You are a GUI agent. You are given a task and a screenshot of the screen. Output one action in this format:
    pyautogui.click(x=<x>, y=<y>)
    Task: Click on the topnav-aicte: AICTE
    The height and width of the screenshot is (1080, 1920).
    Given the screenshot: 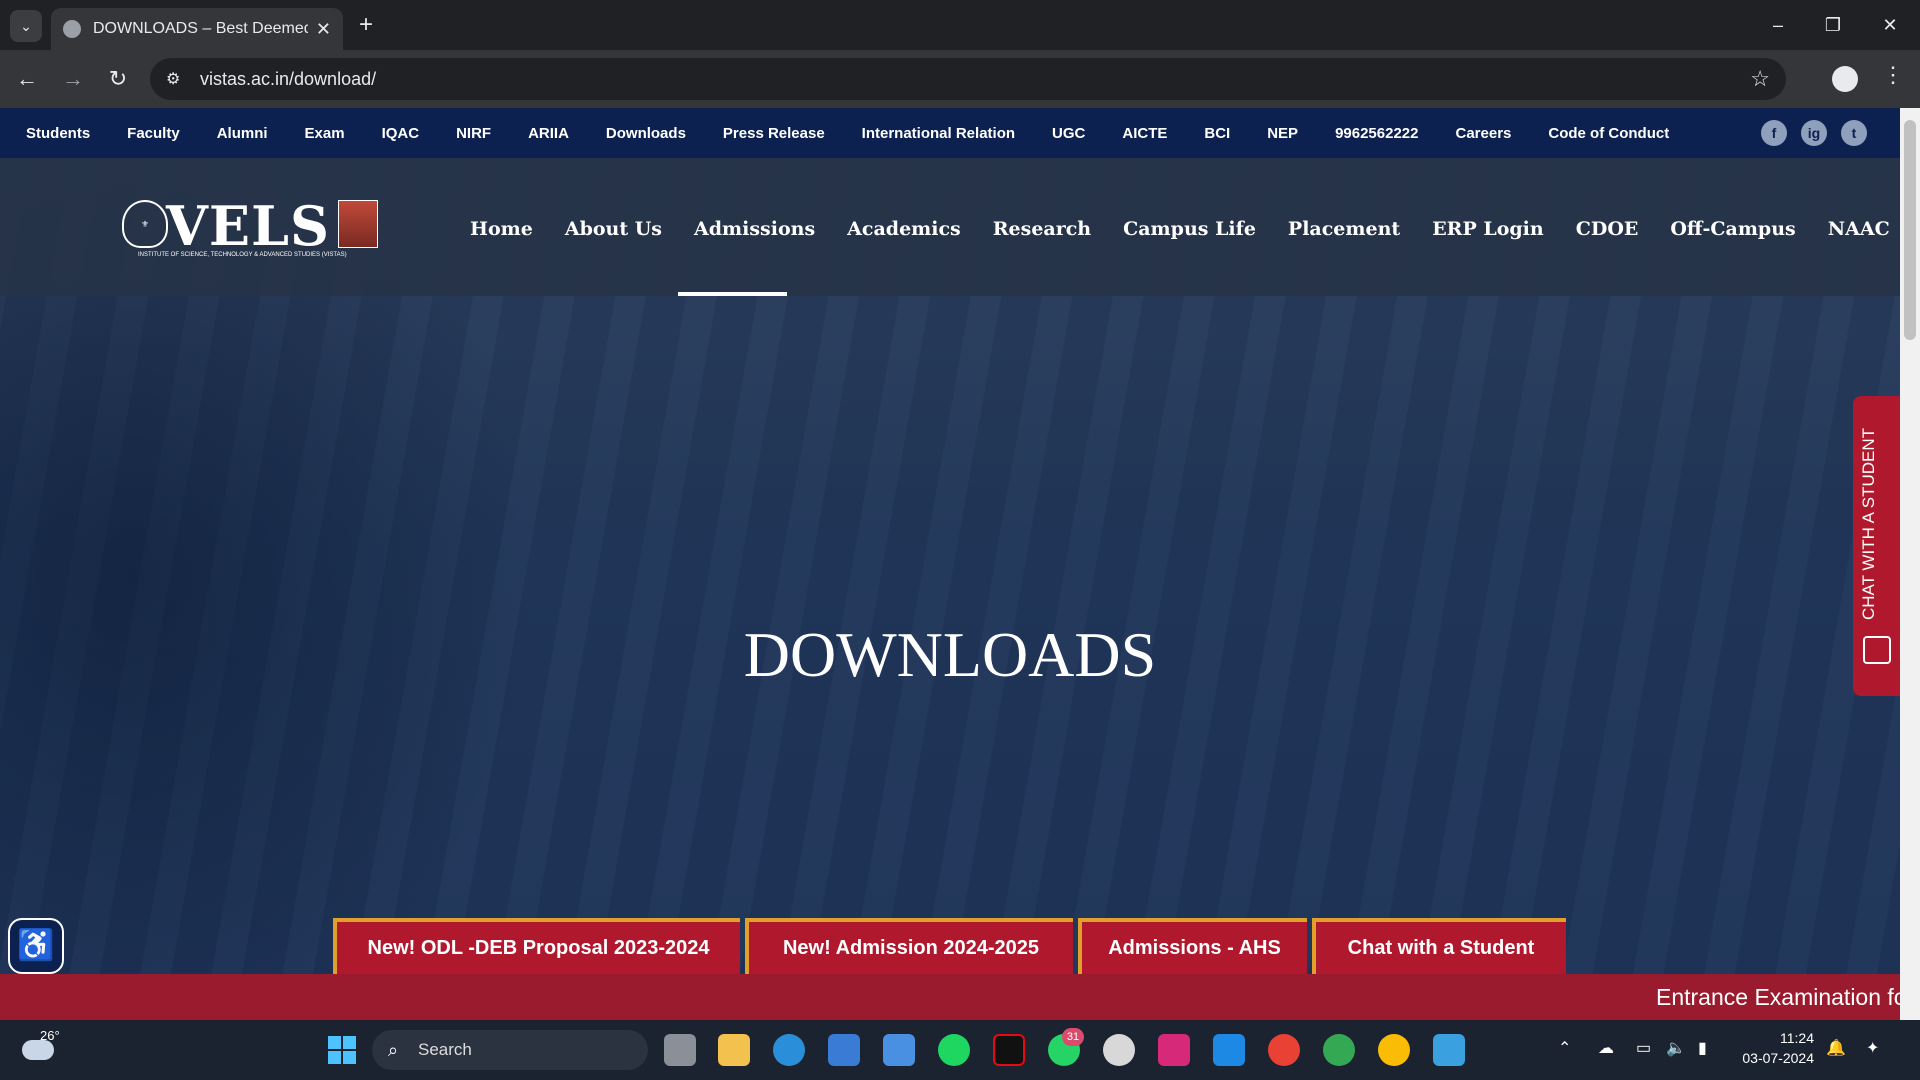 What is the action you would take?
    pyautogui.click(x=1144, y=133)
    